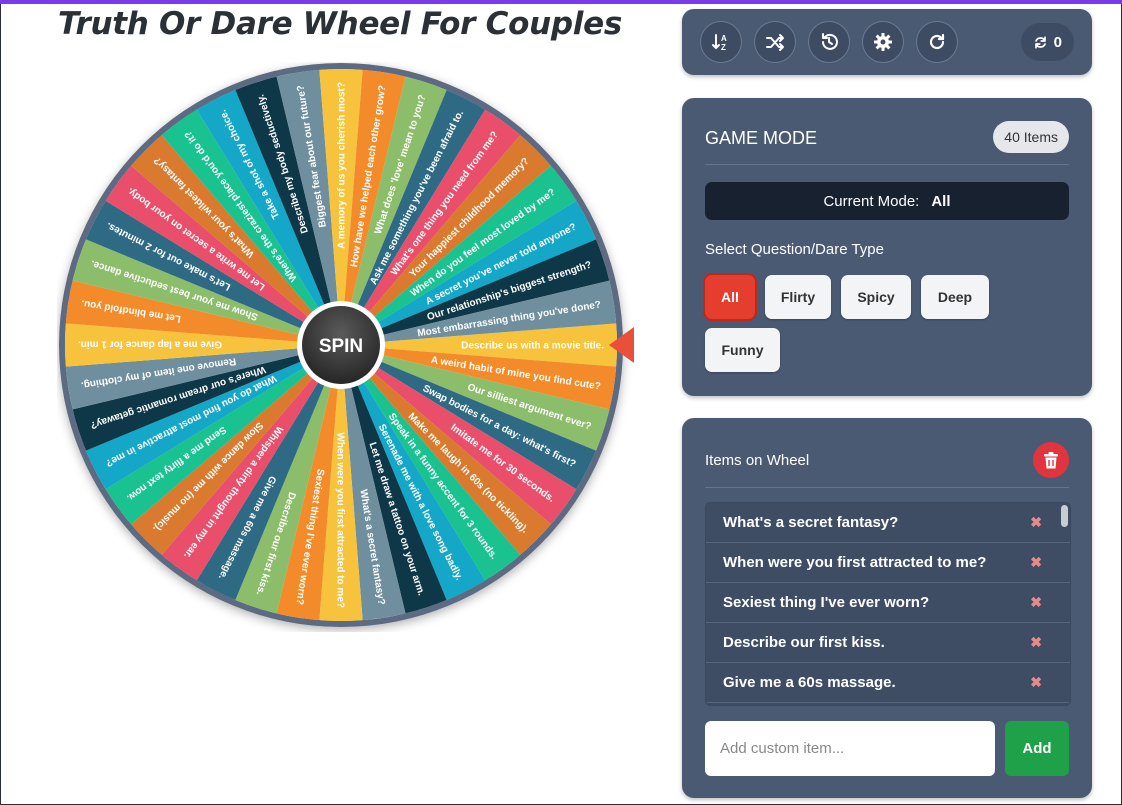  I want to click on items-title: Items on Wheel, so click(757, 460).